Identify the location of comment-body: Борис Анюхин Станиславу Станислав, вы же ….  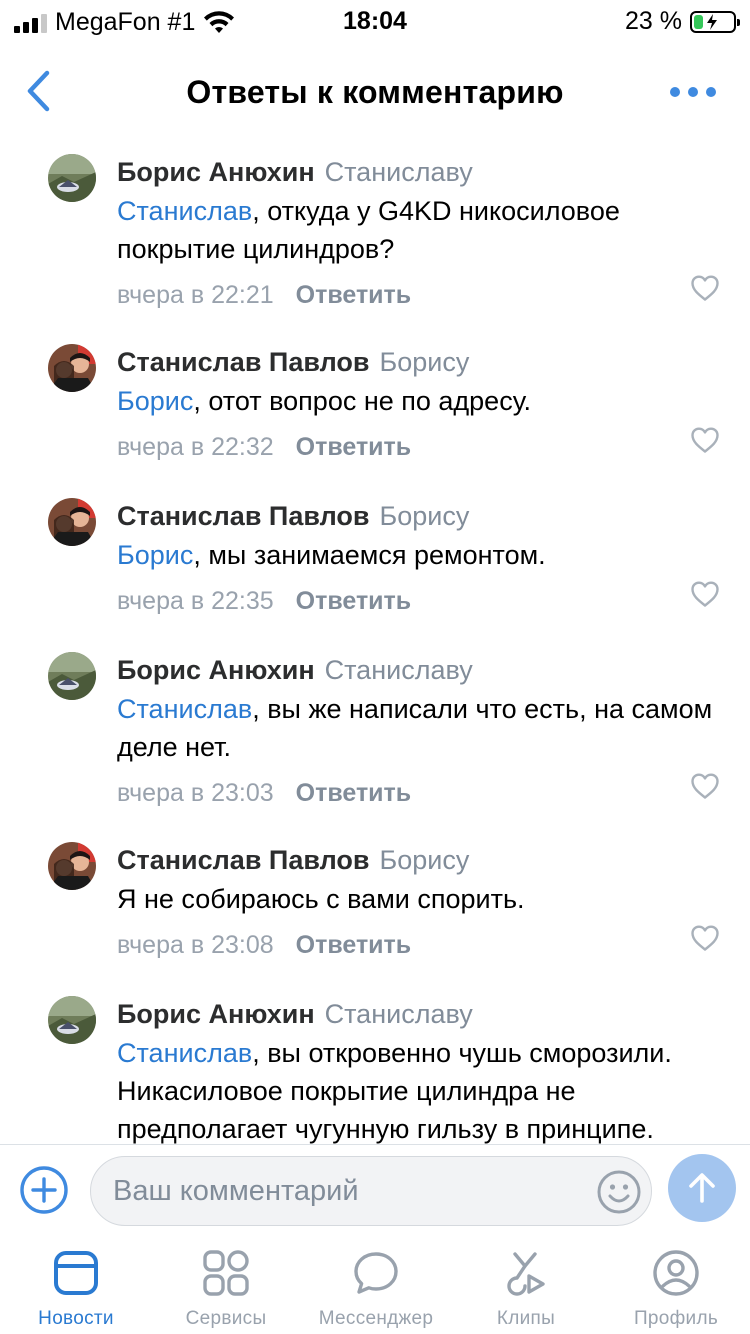
(417, 731).